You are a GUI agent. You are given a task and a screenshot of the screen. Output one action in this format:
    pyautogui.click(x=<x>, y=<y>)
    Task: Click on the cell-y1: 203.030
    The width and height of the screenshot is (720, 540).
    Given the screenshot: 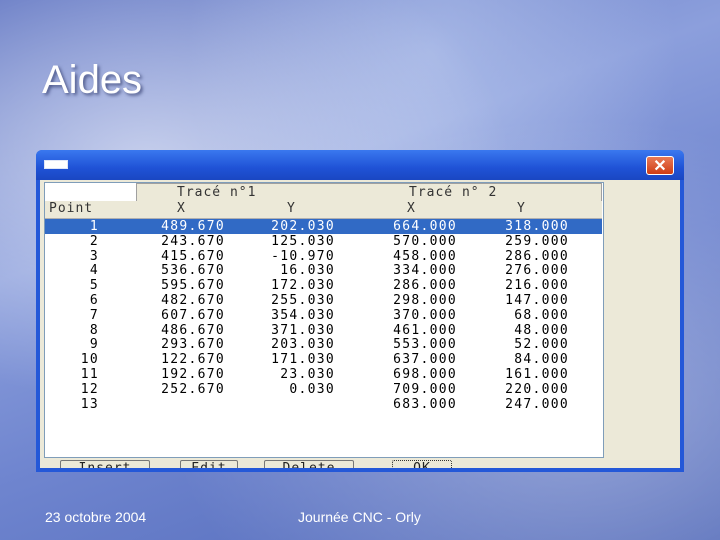 What is the action you would take?
    pyautogui.click(x=303, y=345)
    